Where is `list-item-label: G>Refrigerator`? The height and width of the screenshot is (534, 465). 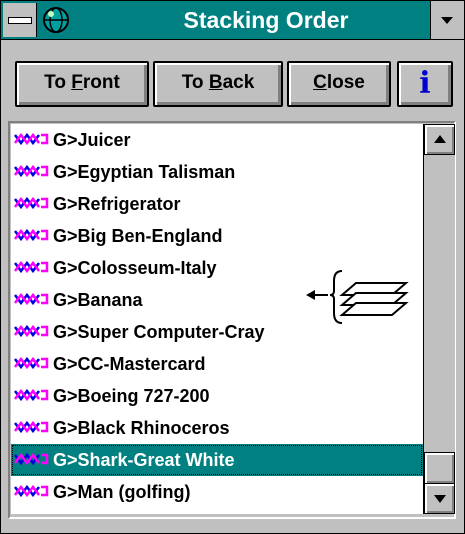 list-item-label: G>Refrigerator is located at coordinates (117, 204).